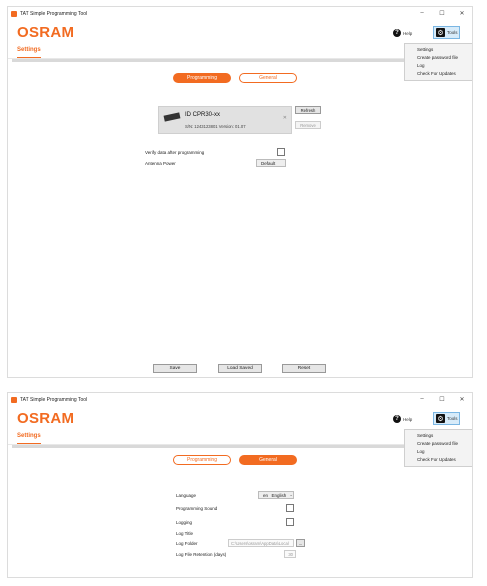  Describe the element at coordinates (281, 152) in the screenshot. I see `verify-checkbox` at that location.